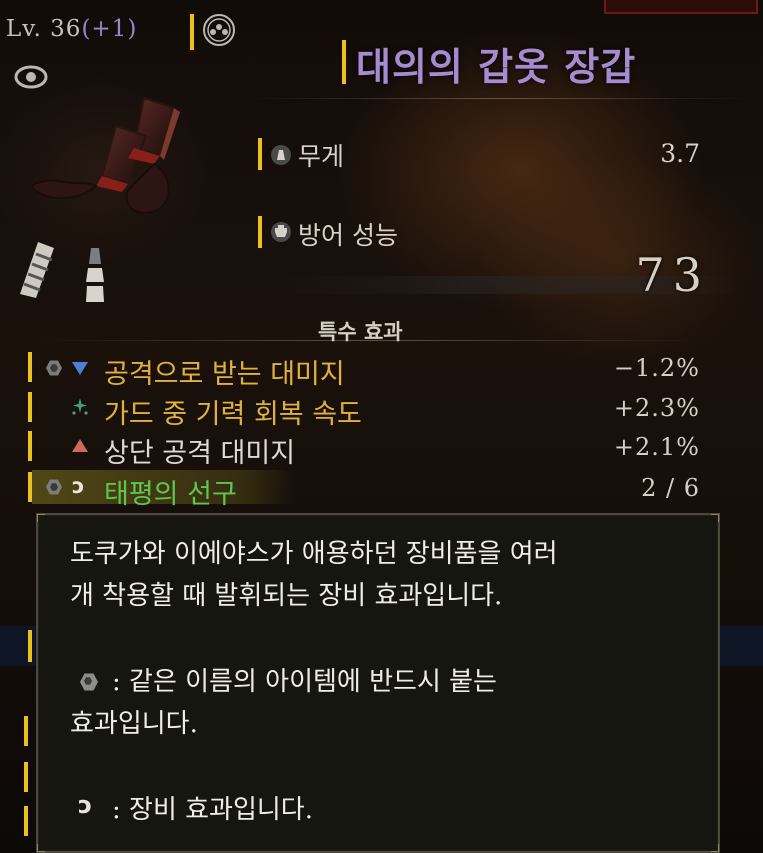  I want to click on effect-value: +2.1%, so click(656, 447).